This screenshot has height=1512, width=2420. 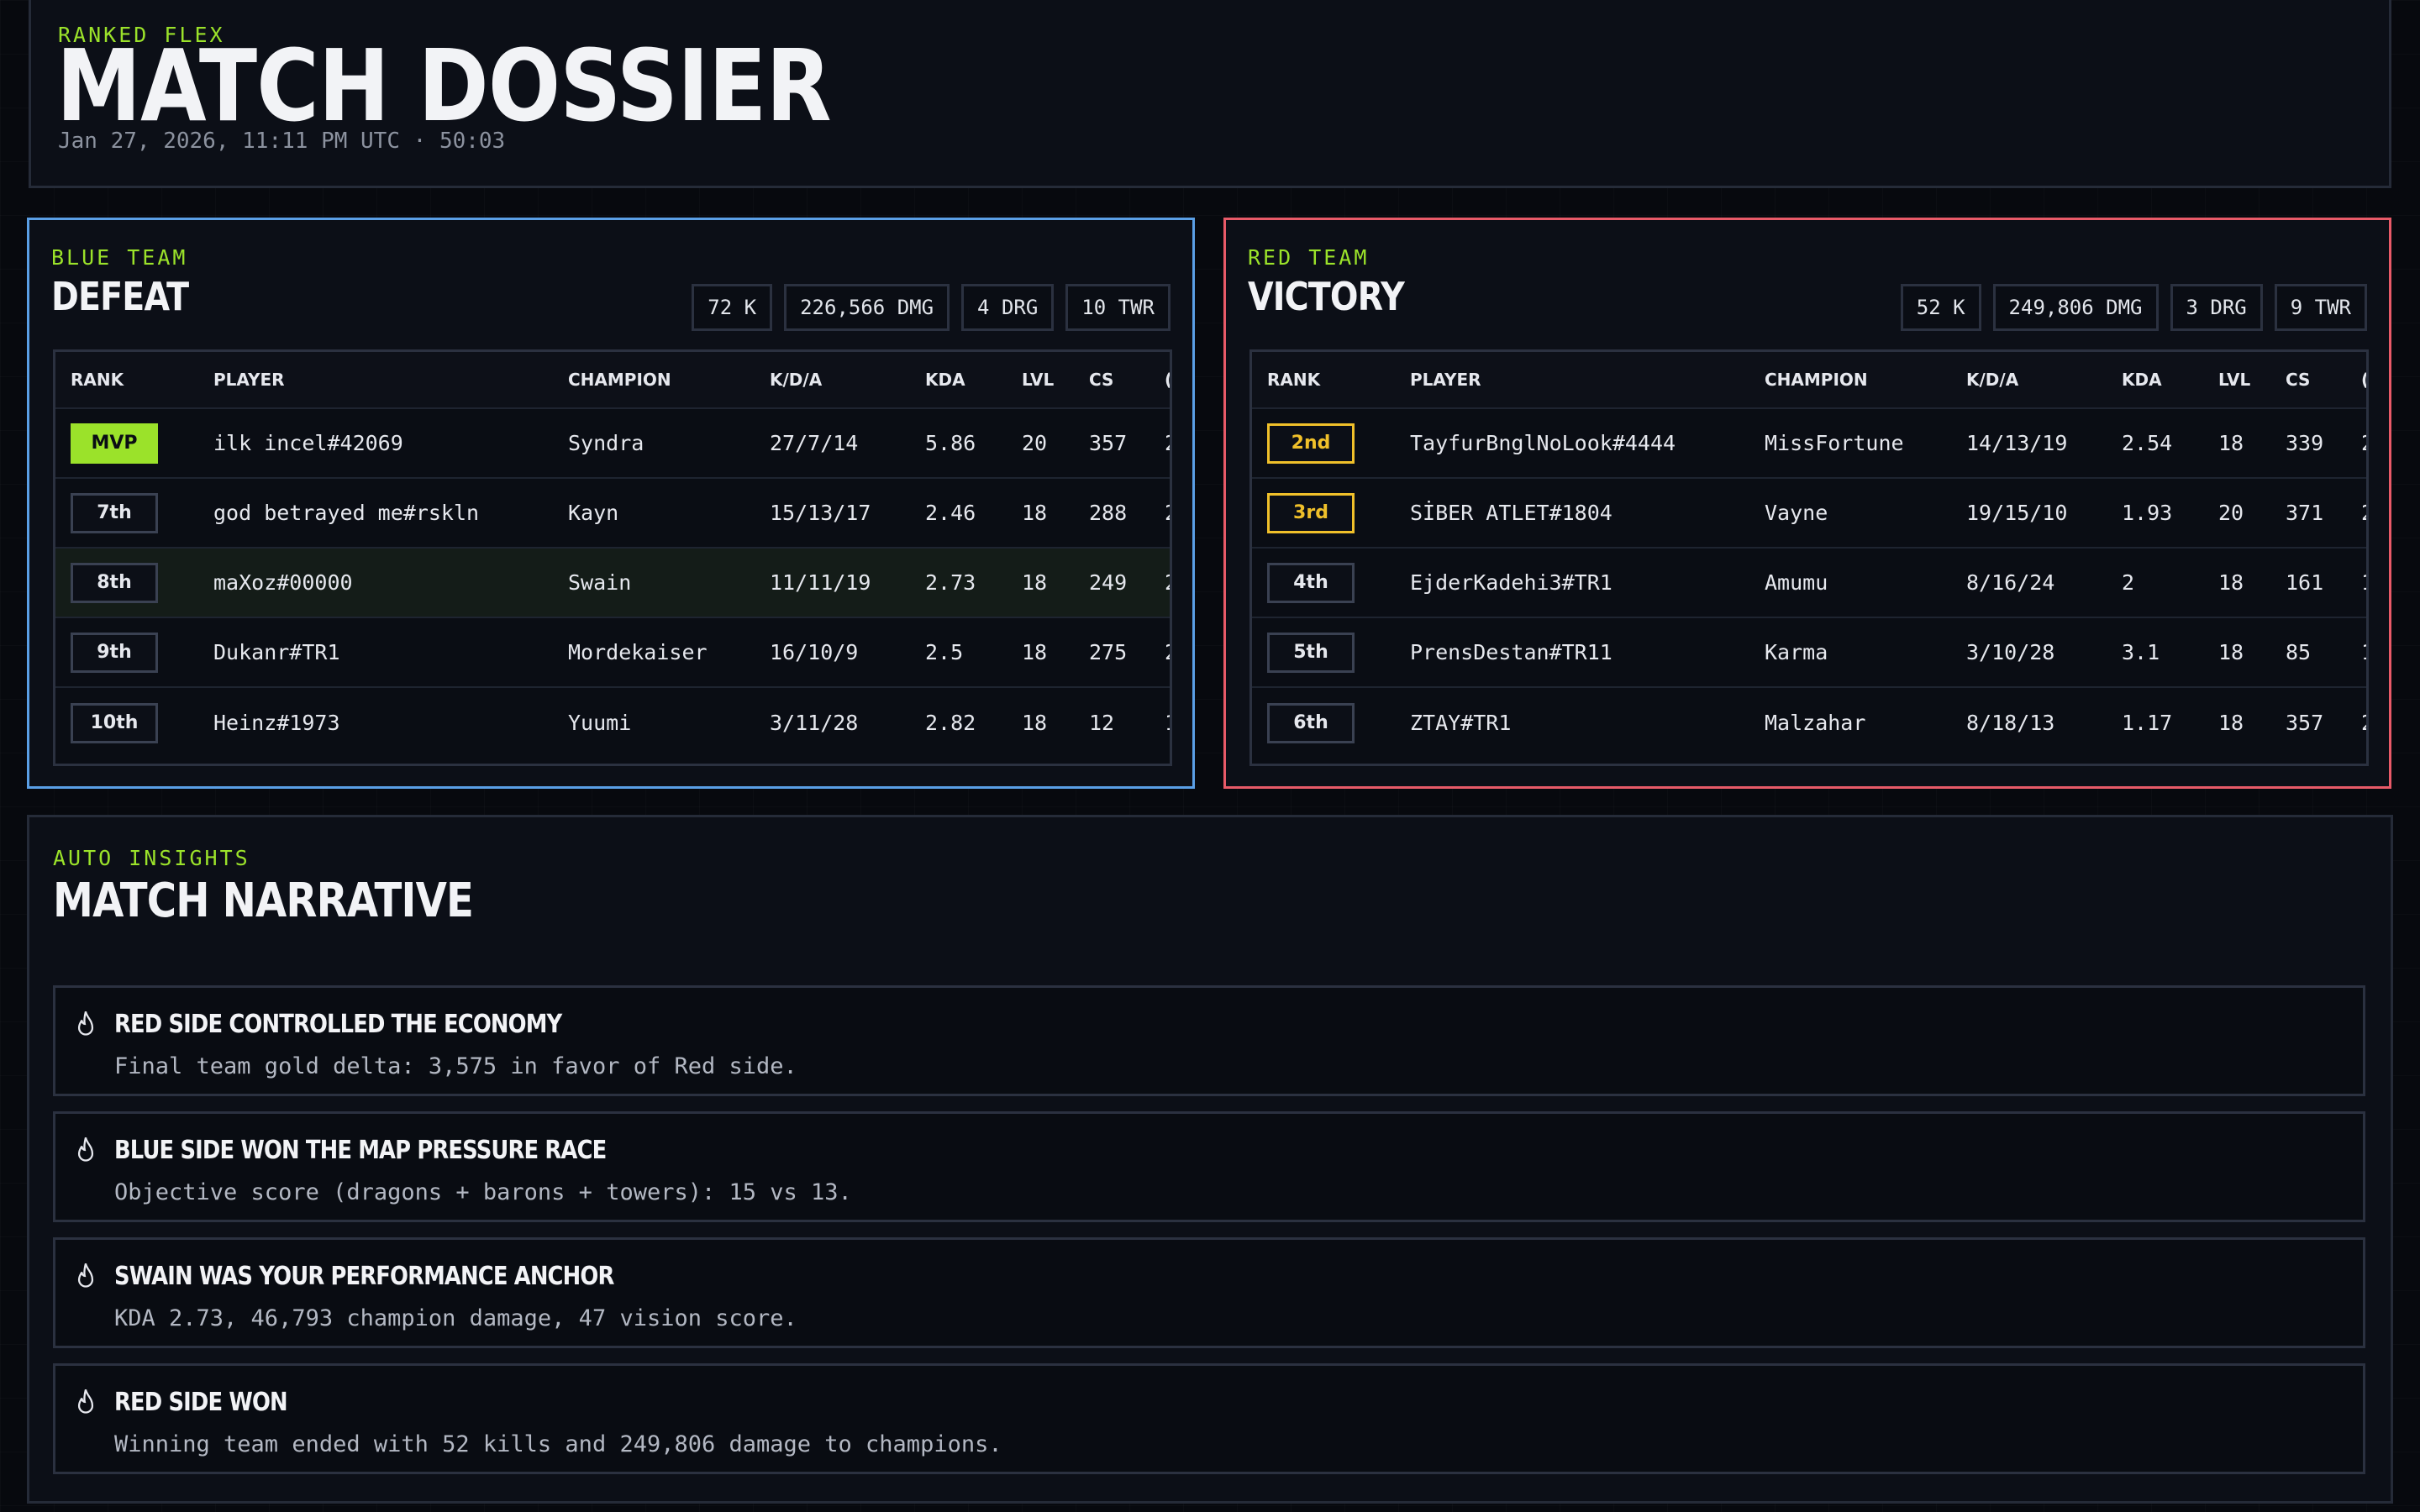 I want to click on champion-name: Karma, so click(x=1797, y=652).